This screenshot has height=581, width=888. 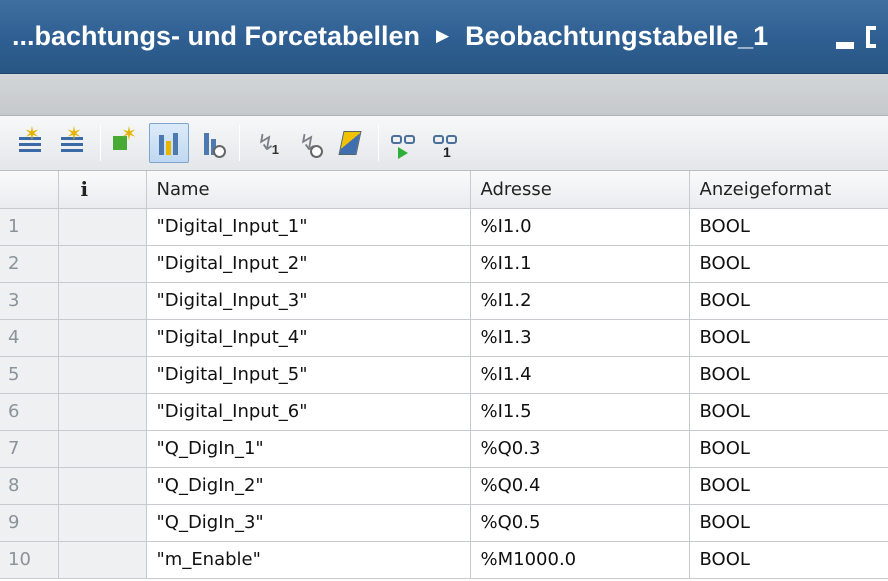 What do you see at coordinates (275, 149) in the screenshot?
I see `modify-once-sub: 1` at bounding box center [275, 149].